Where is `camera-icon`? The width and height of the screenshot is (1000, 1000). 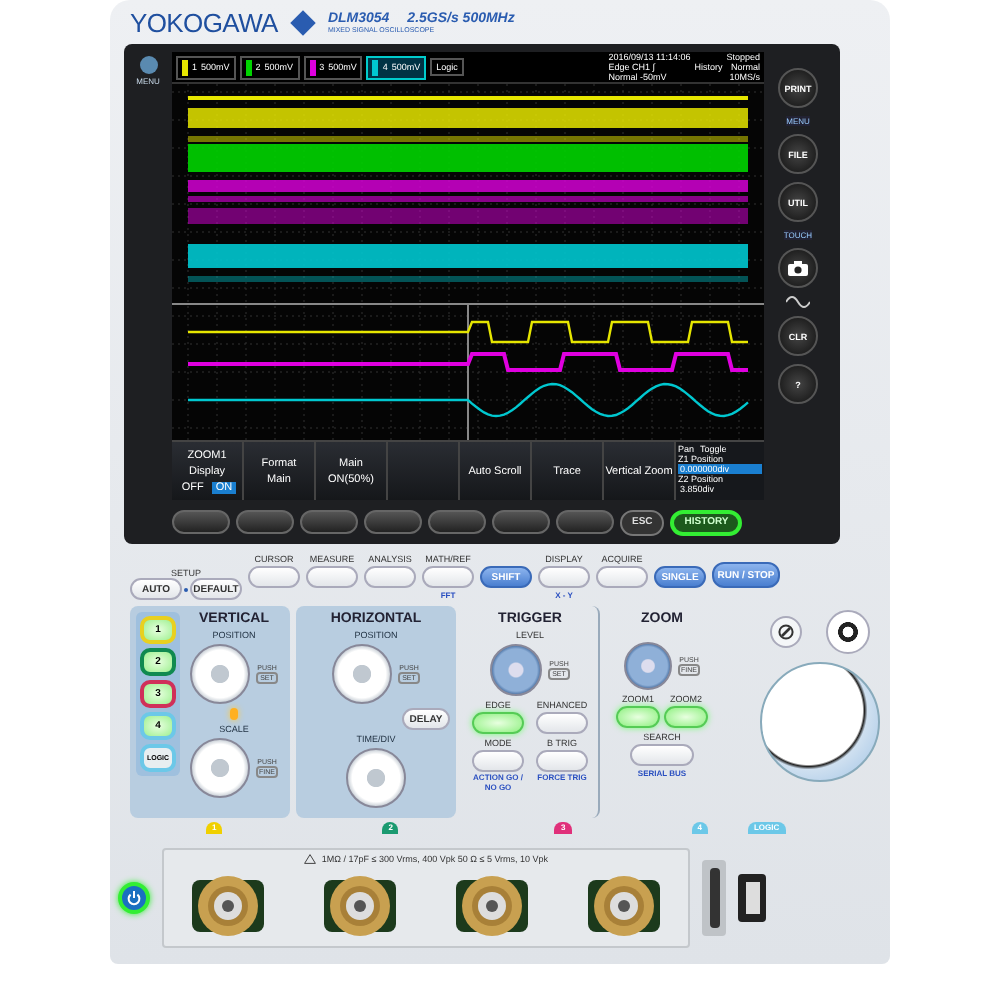
camera-icon is located at coordinates (798, 268).